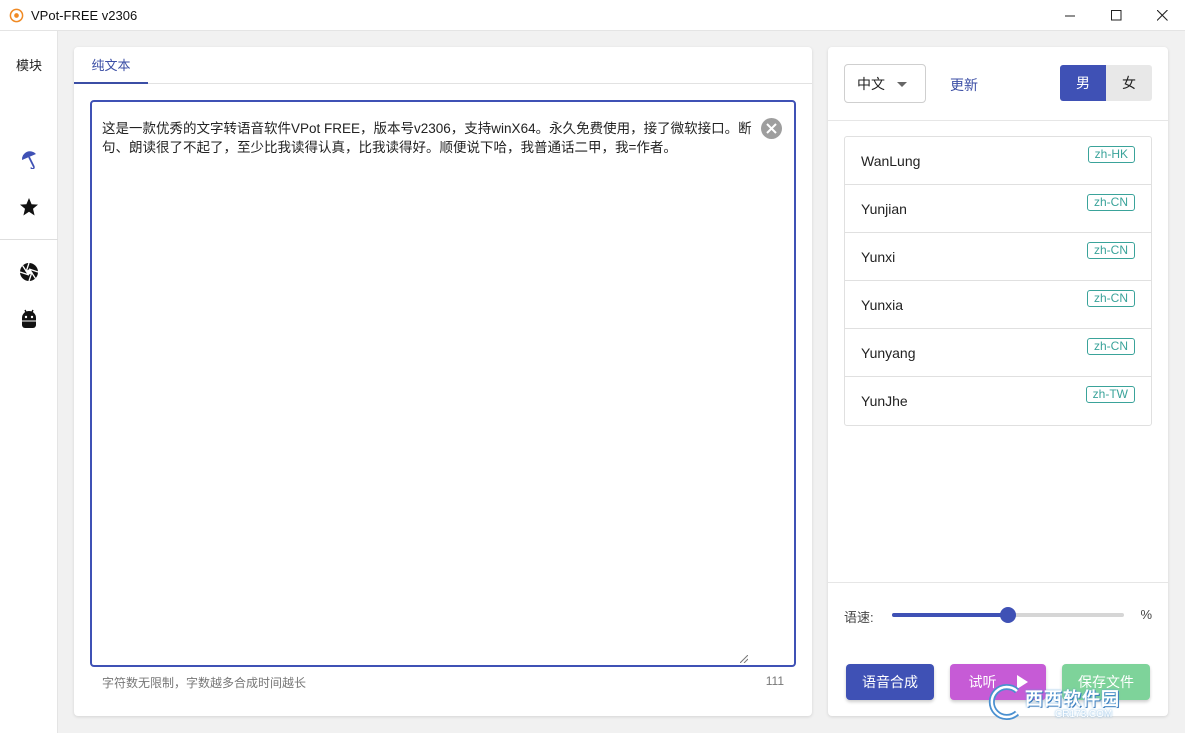 Image resolution: width=1185 pixels, height=733 pixels. Describe the element at coordinates (204, 683) in the screenshot. I see `char-limit-hint: 字符数无限制，字数越多合成时间越长` at that location.